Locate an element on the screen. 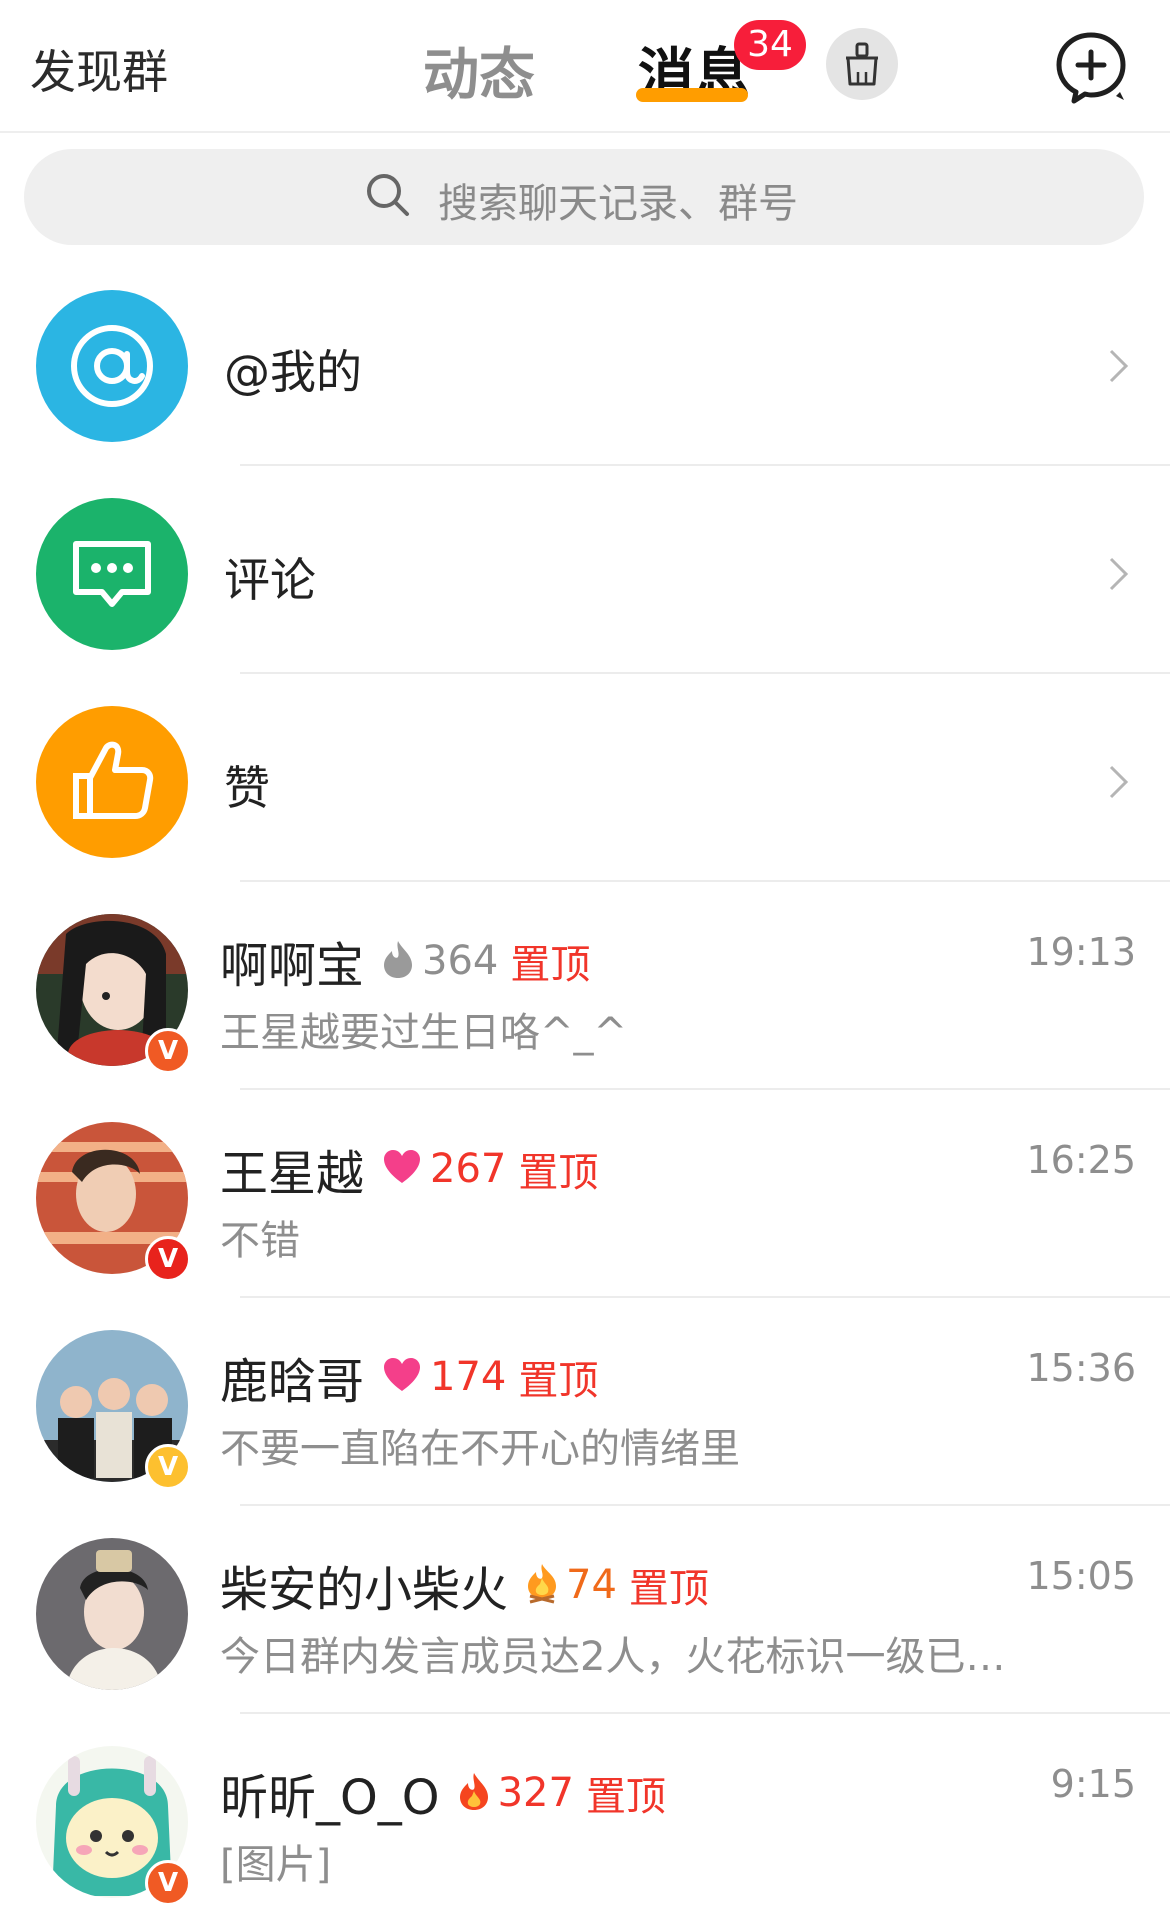 The width and height of the screenshot is (1170, 1922). entry-label: 评论 is located at coordinates (270, 580).